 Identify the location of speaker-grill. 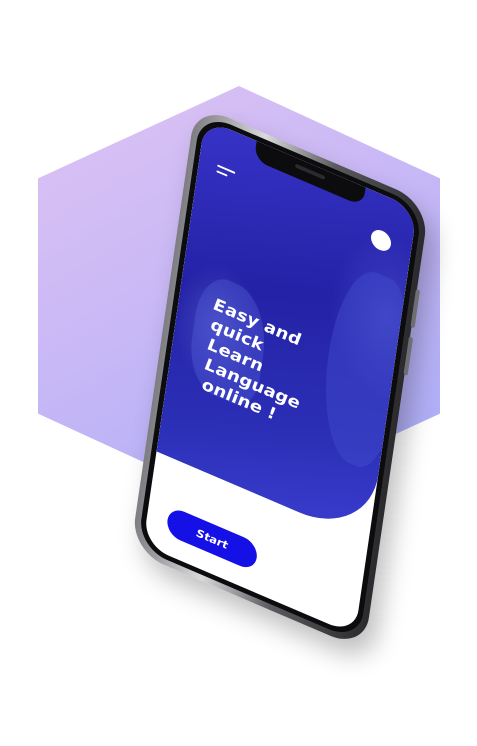
(310, 171).